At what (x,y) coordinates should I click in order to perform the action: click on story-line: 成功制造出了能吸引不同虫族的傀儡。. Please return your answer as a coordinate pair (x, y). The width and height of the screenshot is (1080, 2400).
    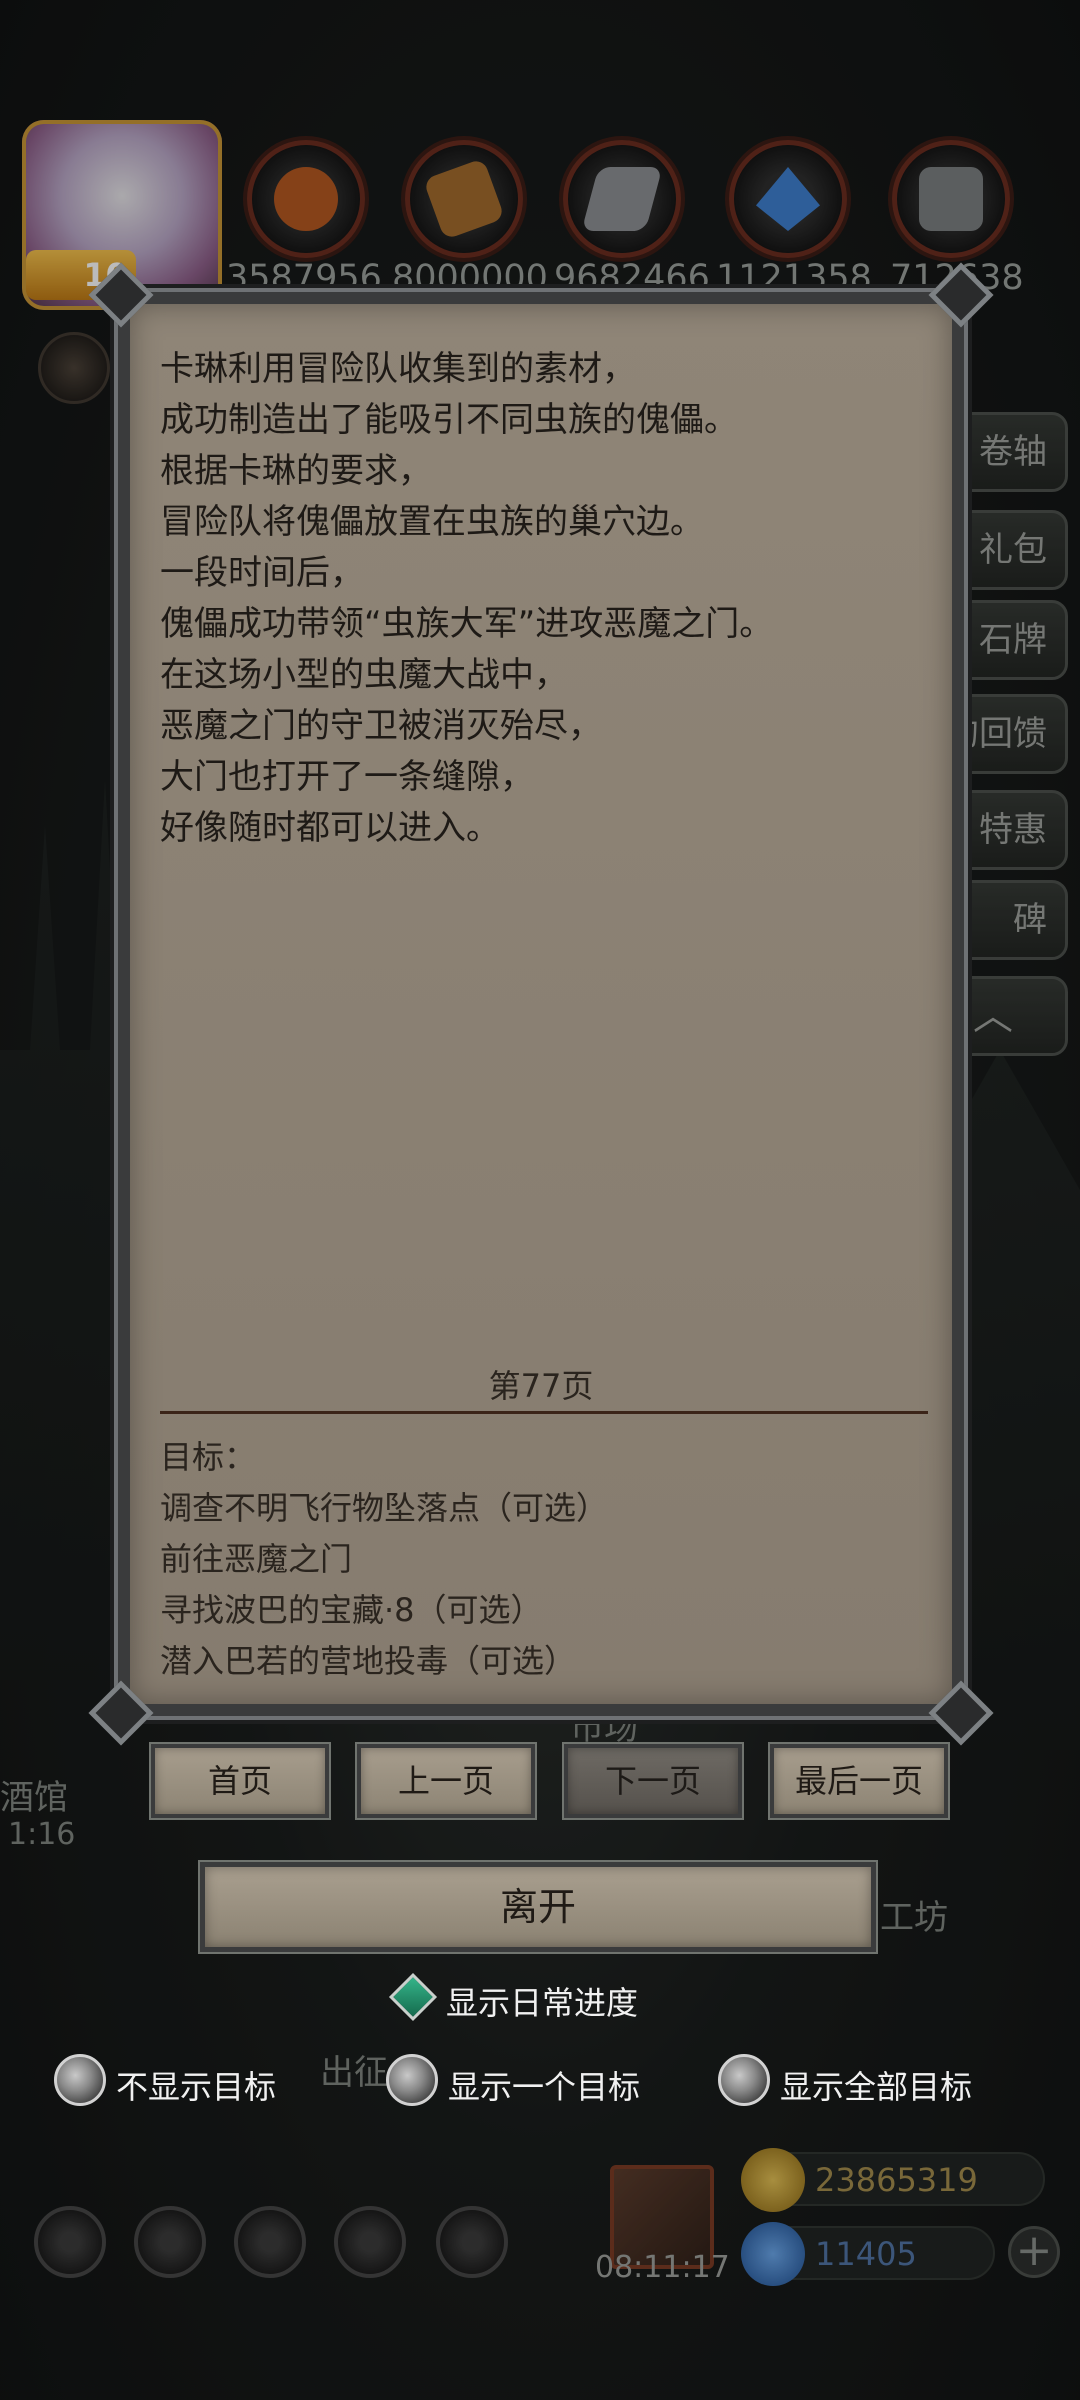
    Looking at the image, I should click on (449, 420).